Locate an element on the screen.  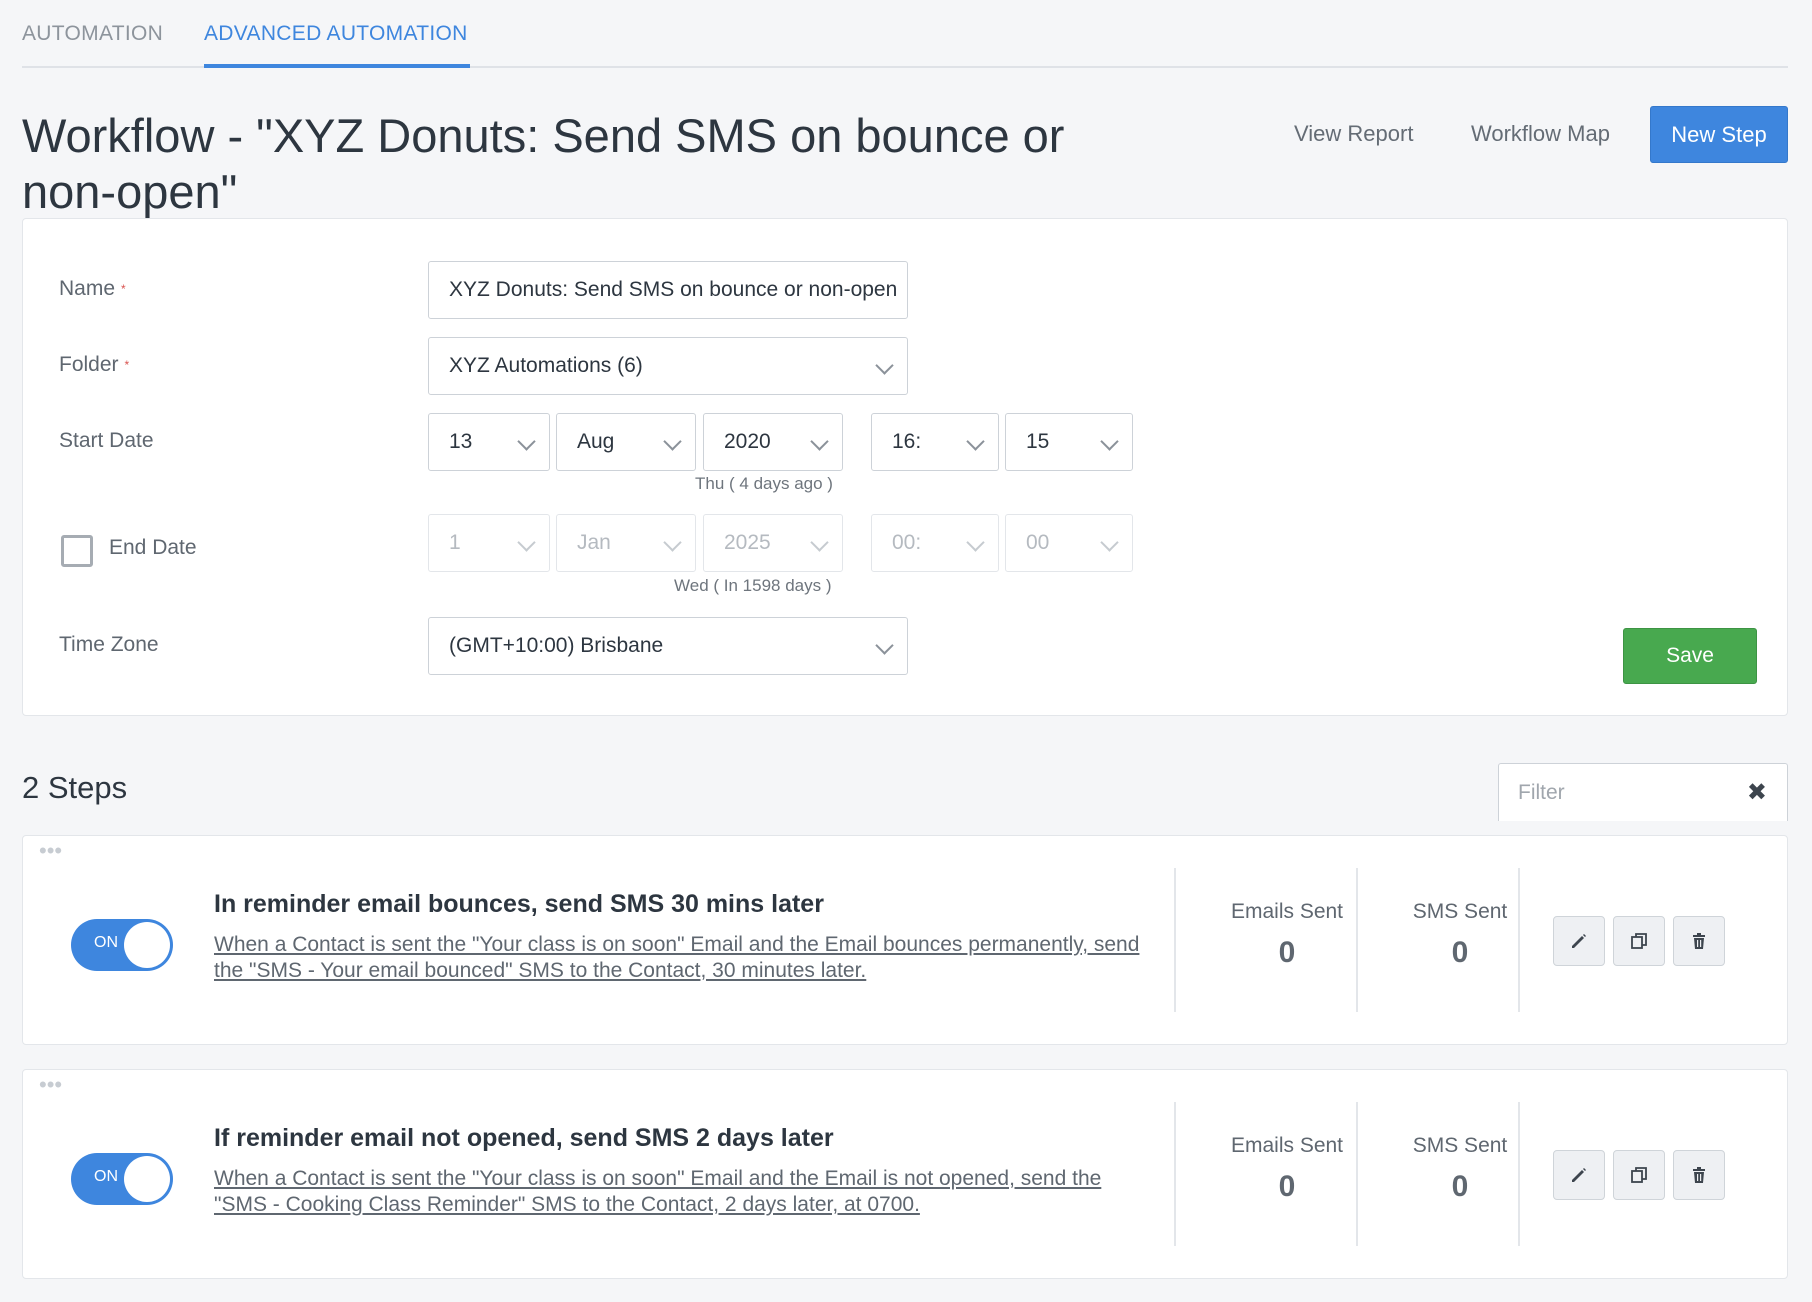
end-year-select: 2025 is located at coordinates (773, 543).